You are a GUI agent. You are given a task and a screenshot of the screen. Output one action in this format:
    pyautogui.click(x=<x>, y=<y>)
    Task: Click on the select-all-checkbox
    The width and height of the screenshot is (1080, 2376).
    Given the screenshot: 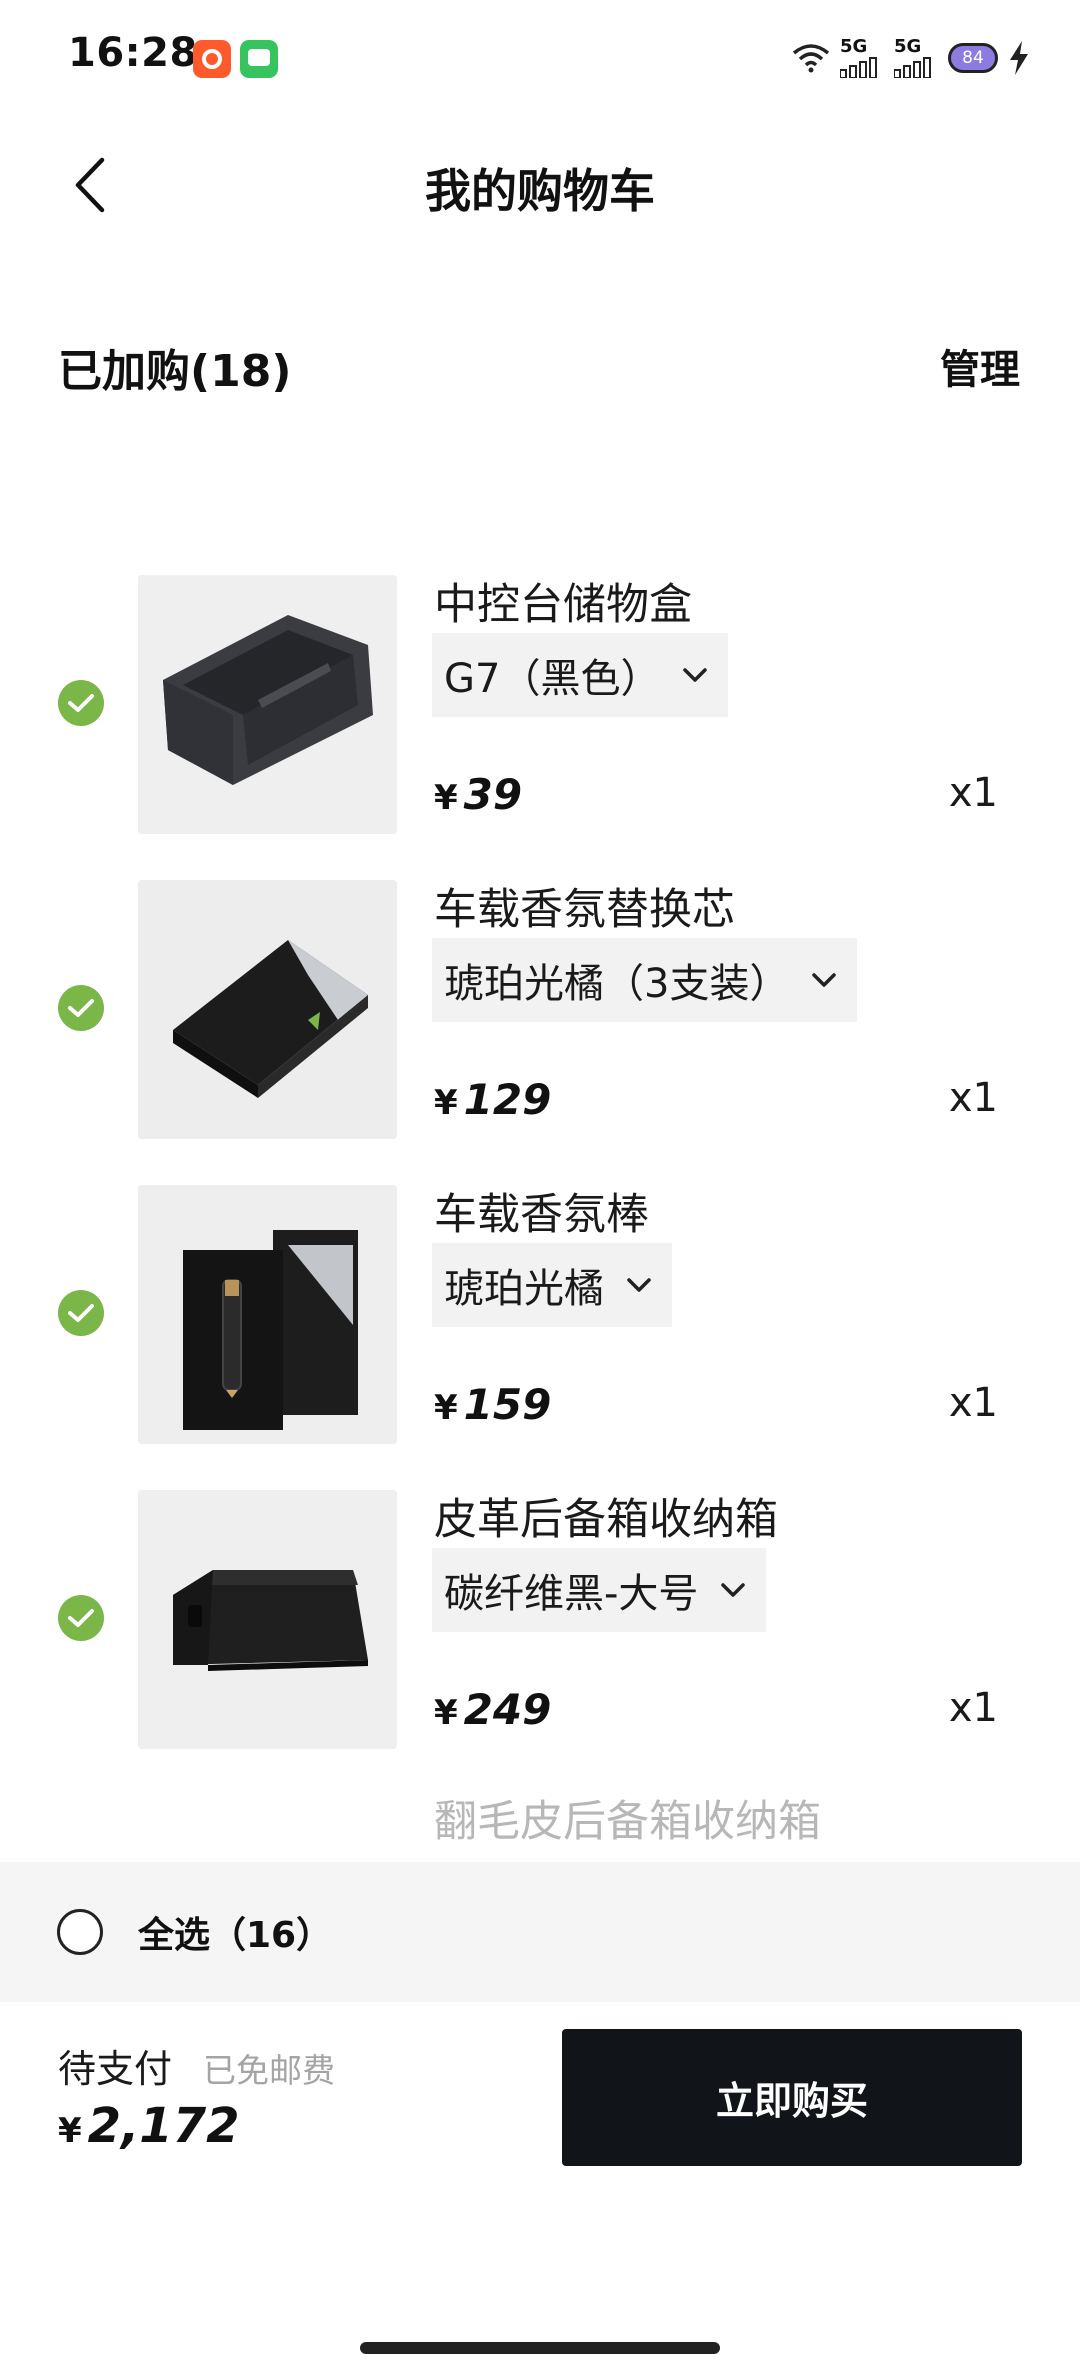 What is the action you would take?
    pyautogui.click(x=80, y=1932)
    